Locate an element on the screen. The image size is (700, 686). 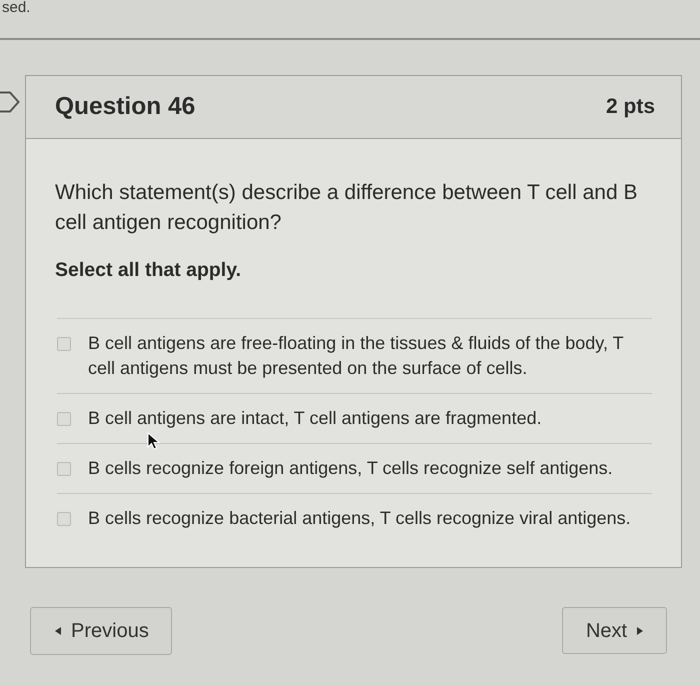
mouse-cursor-icon is located at coordinates (154, 441).